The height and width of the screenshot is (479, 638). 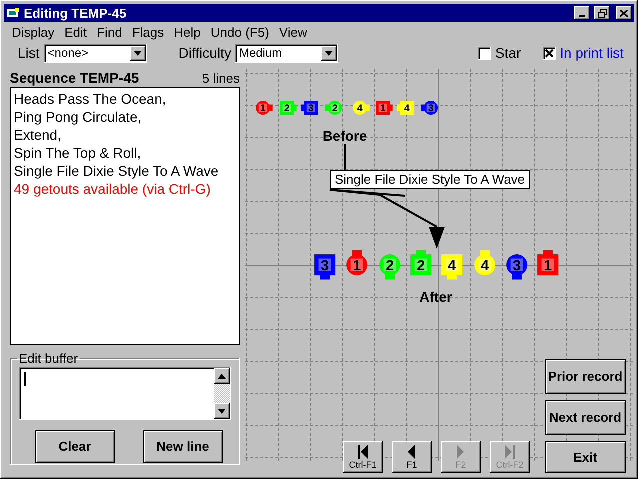 I want to click on restore-button, so click(x=602, y=13).